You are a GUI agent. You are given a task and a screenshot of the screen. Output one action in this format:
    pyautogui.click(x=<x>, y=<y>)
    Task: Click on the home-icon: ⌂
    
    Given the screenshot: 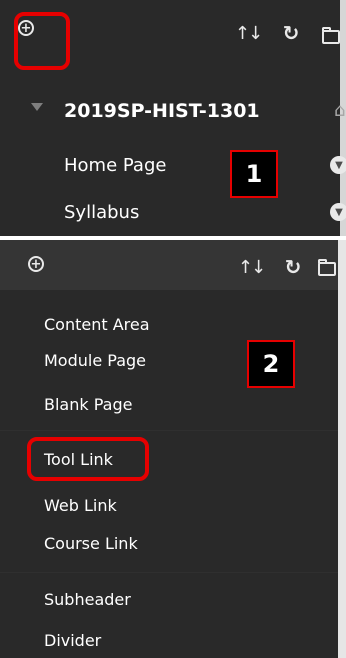 What is the action you would take?
    pyautogui.click(x=340, y=110)
    